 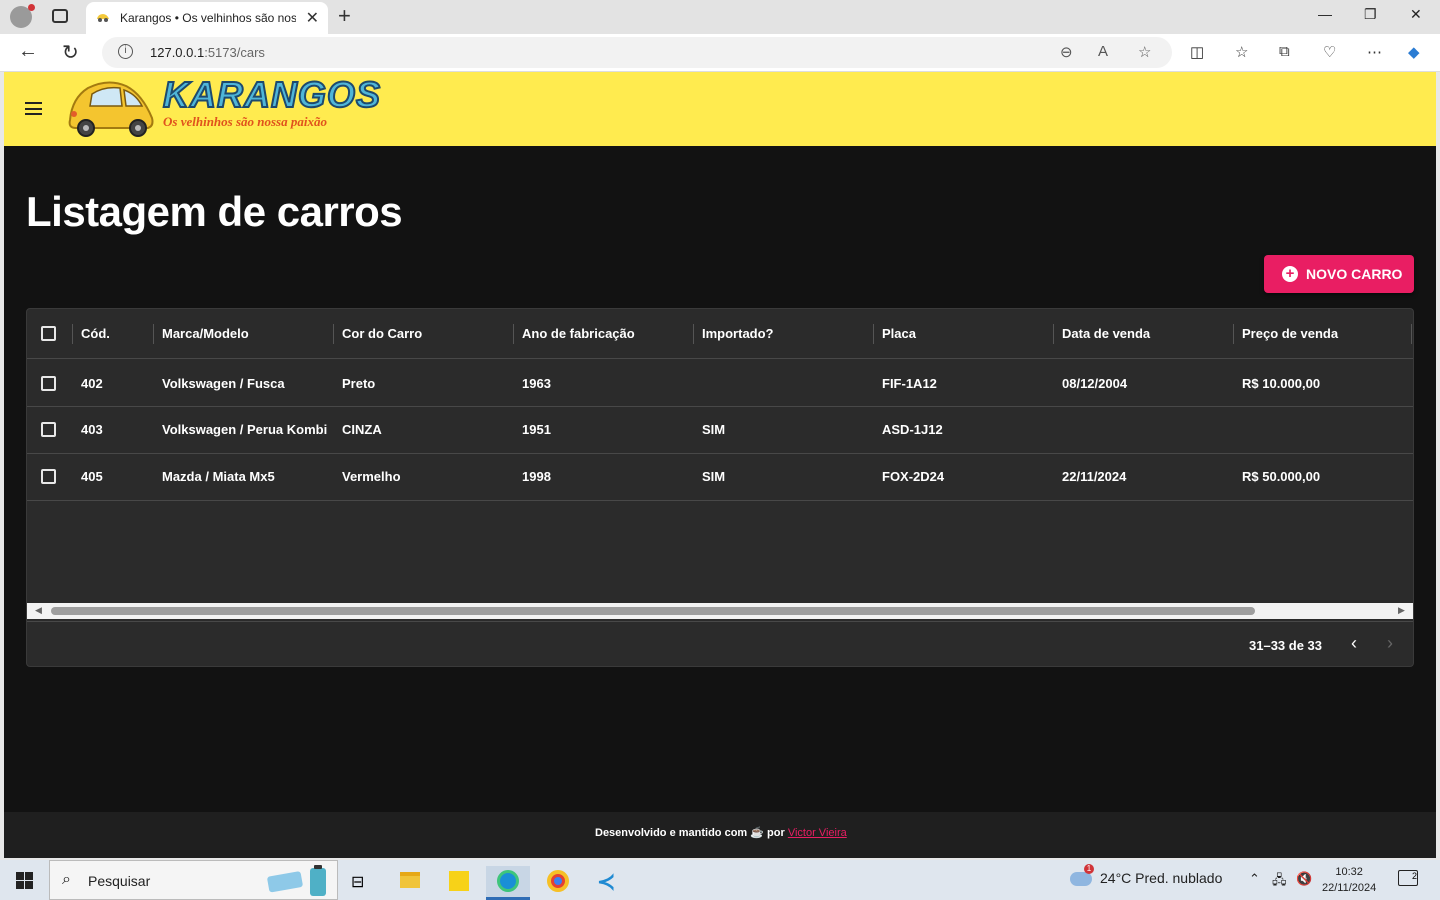 What do you see at coordinates (218, 476) in the screenshot?
I see `cell-brand-model: Mazda / Miata Mx5` at bounding box center [218, 476].